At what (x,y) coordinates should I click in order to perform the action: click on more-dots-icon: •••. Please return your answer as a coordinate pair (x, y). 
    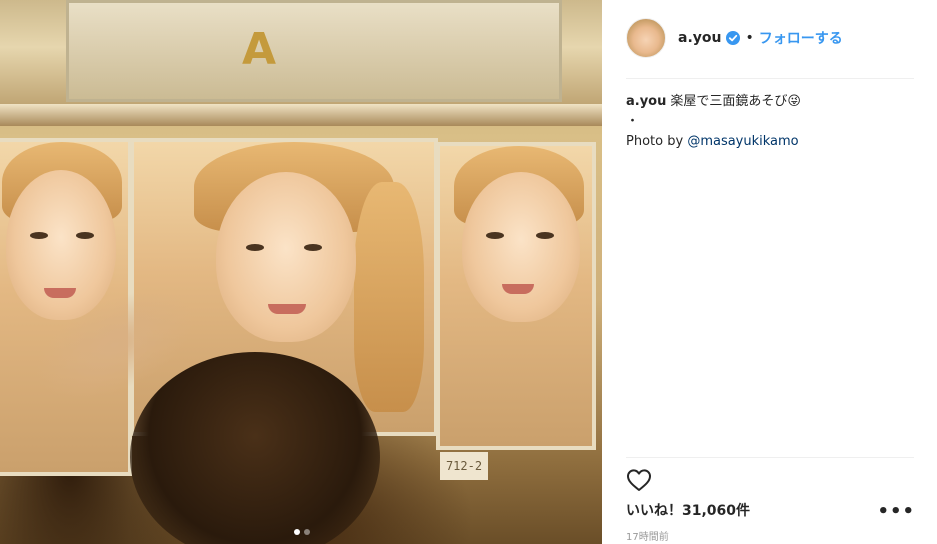
    Looking at the image, I should click on (896, 512).